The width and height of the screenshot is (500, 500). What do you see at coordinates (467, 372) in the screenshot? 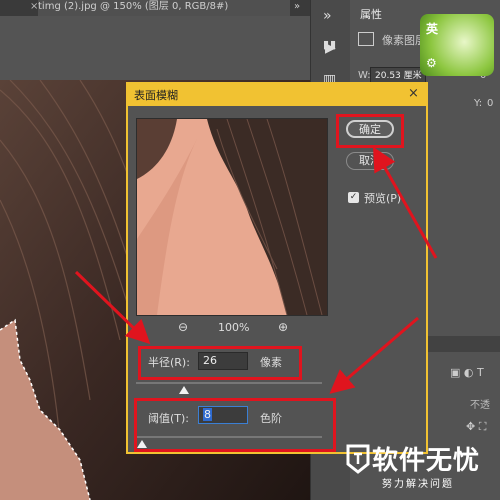
I see `layer-filter-icons: ▣ ◐ T` at bounding box center [467, 372].